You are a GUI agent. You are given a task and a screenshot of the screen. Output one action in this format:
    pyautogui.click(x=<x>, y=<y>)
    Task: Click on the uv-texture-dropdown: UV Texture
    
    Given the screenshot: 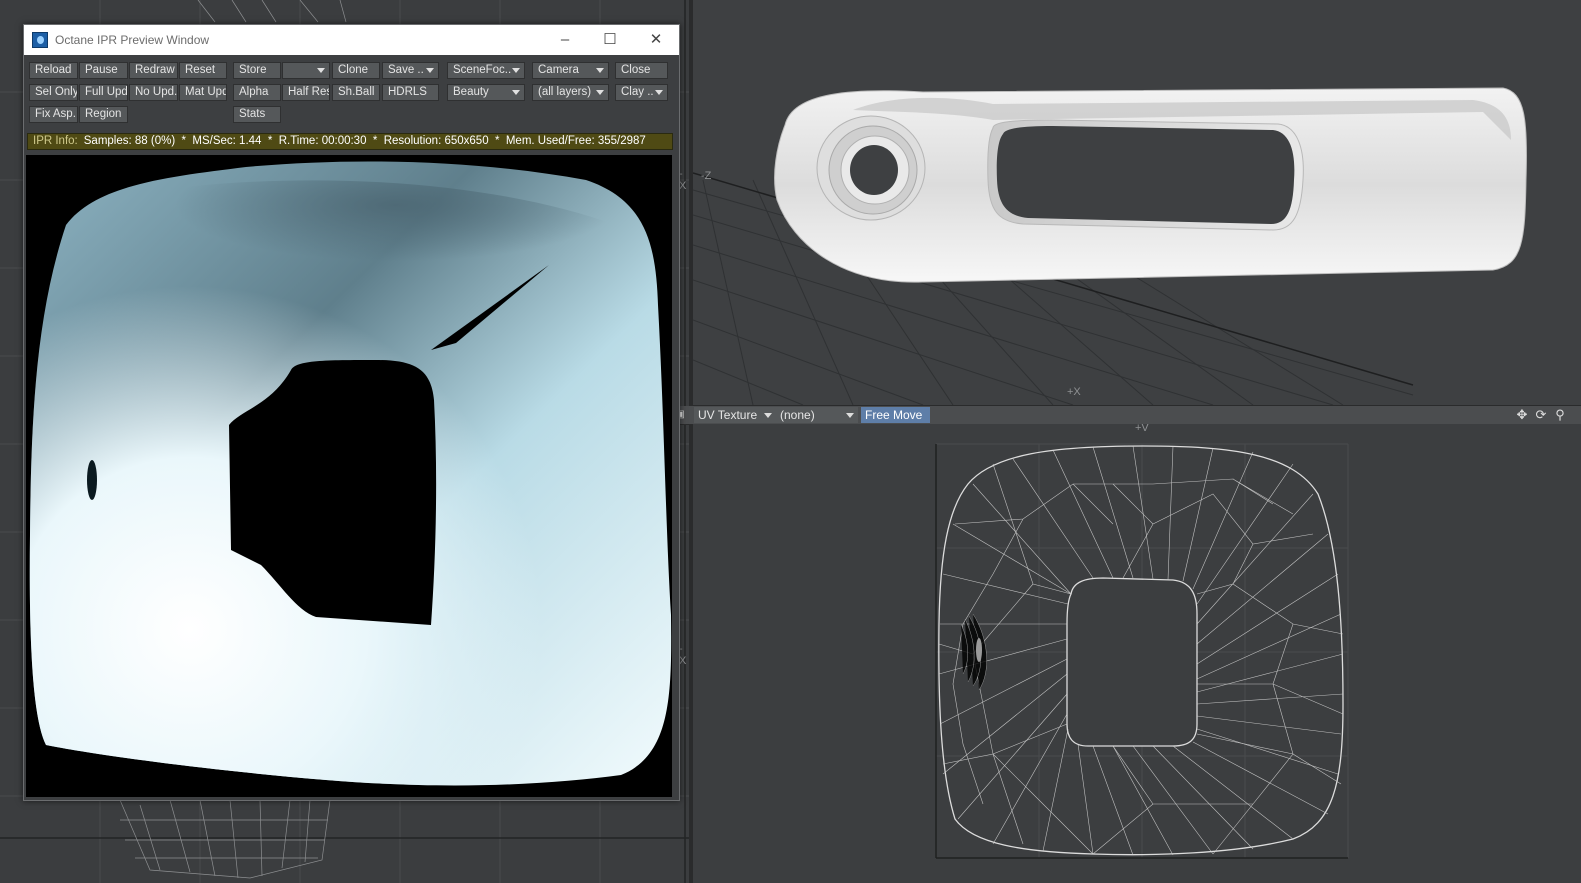 What is the action you would take?
    pyautogui.click(x=735, y=415)
    